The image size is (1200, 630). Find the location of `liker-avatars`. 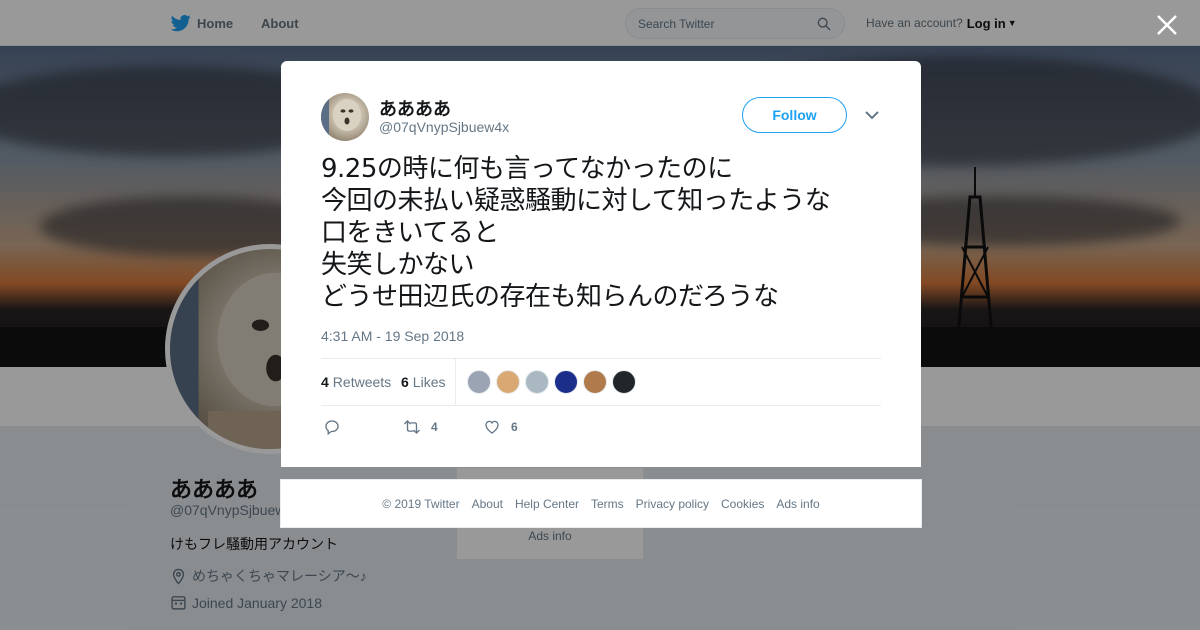

liker-avatars is located at coordinates (554, 382).